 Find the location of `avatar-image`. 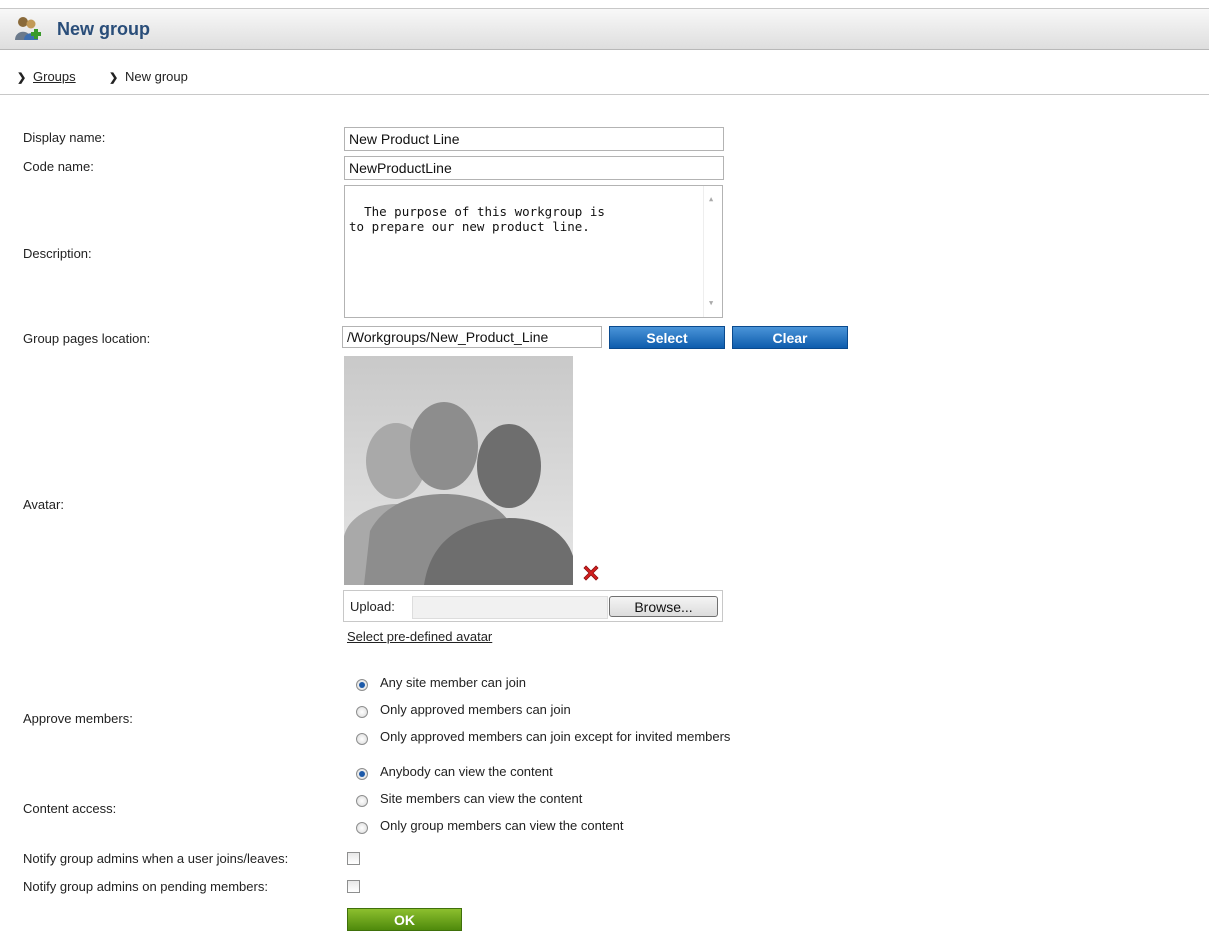

avatar-image is located at coordinates (458, 470).